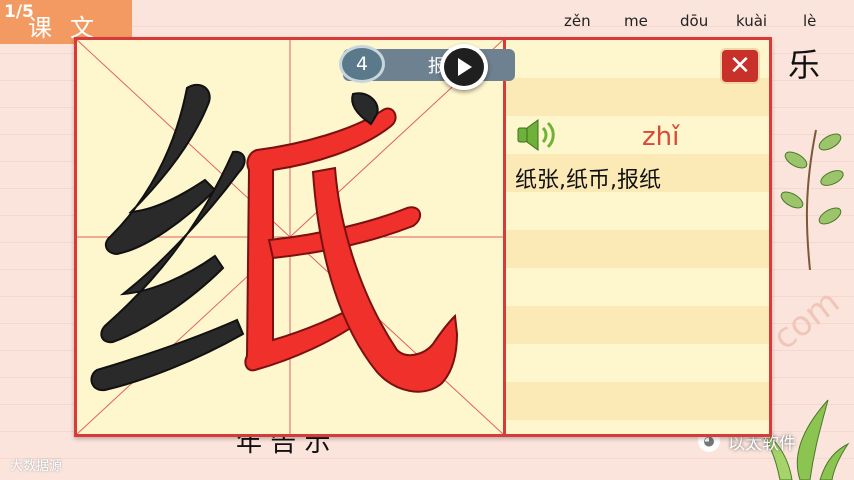 The height and width of the screenshot is (480, 854). Describe the element at coordinates (810, 21) in the screenshot. I see `pinyin-item: lè` at that location.